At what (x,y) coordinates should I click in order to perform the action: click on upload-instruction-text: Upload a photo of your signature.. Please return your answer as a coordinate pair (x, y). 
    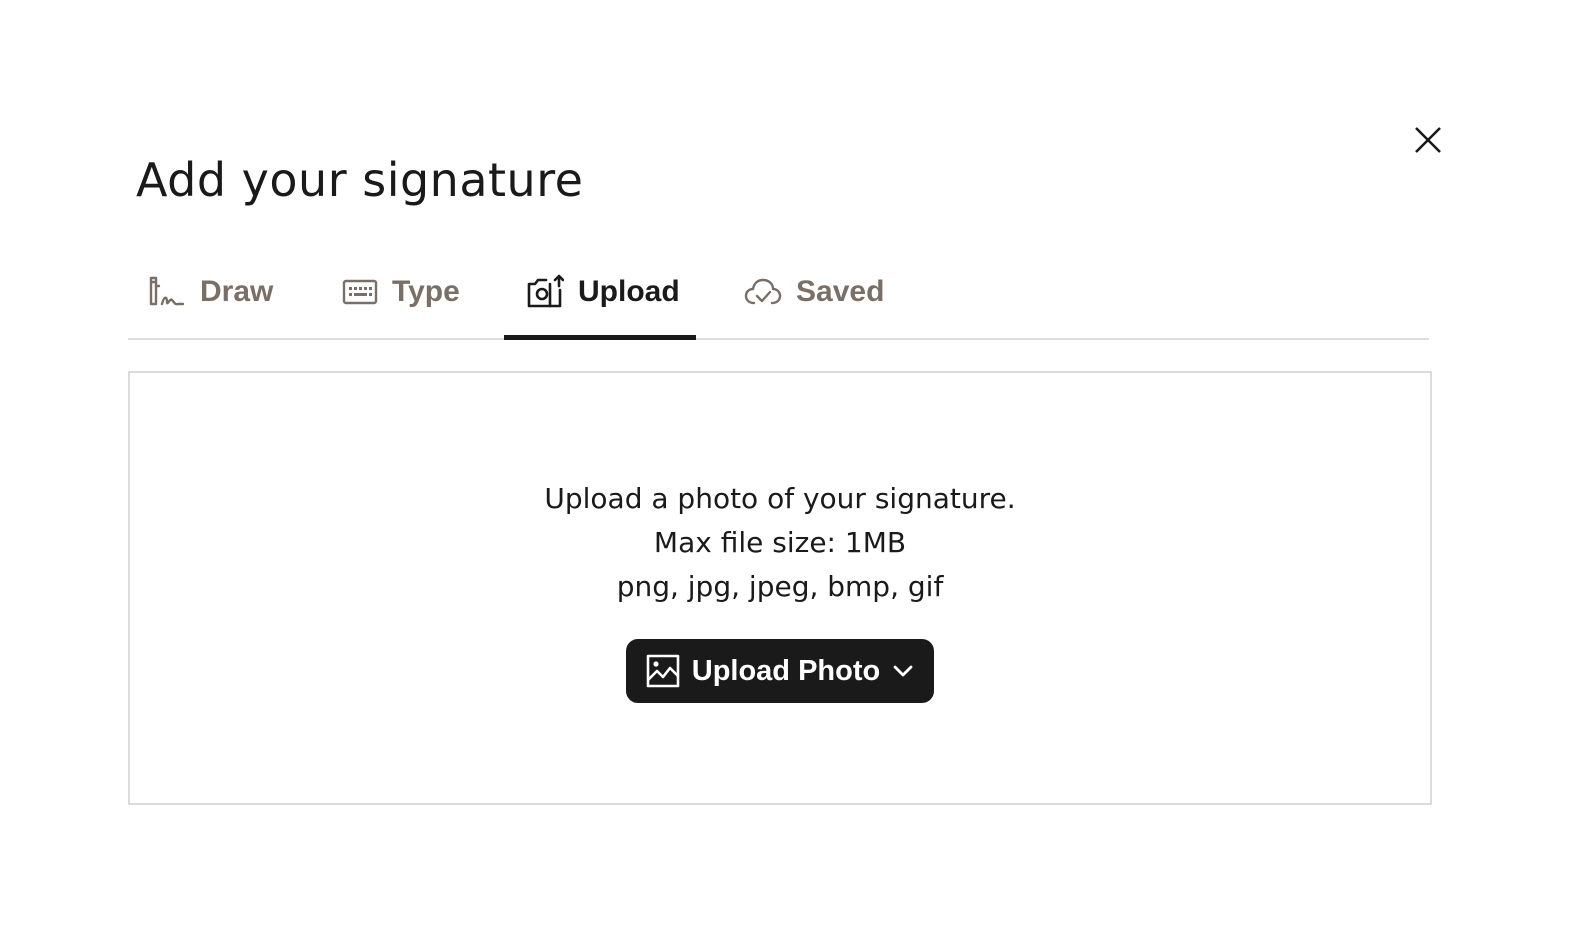
    Looking at the image, I should click on (780, 498).